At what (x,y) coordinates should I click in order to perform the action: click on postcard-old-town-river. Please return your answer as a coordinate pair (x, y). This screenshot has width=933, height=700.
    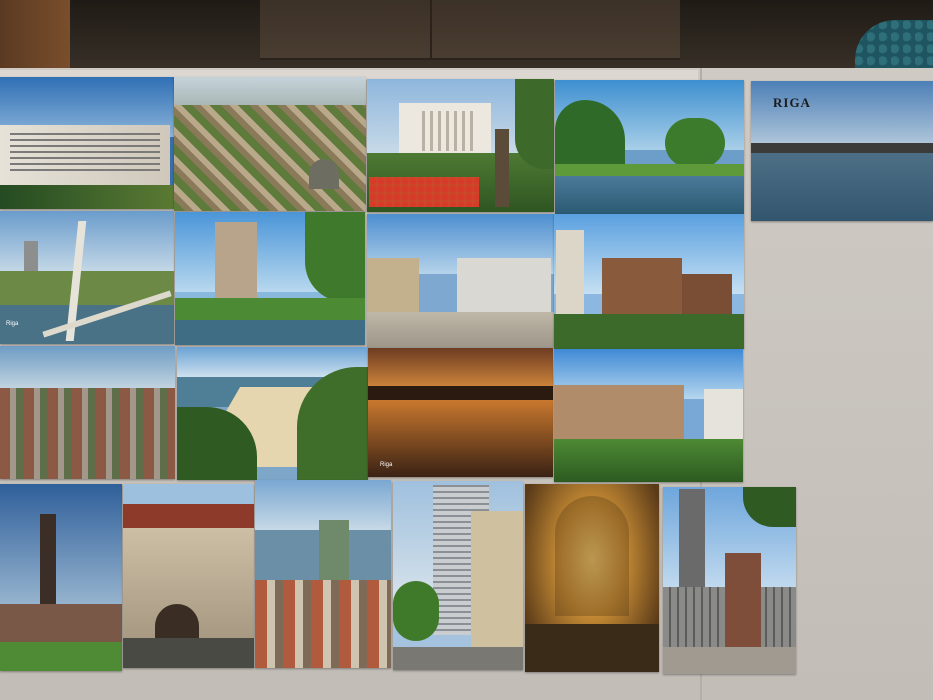
    Looking at the image, I should click on (323, 574).